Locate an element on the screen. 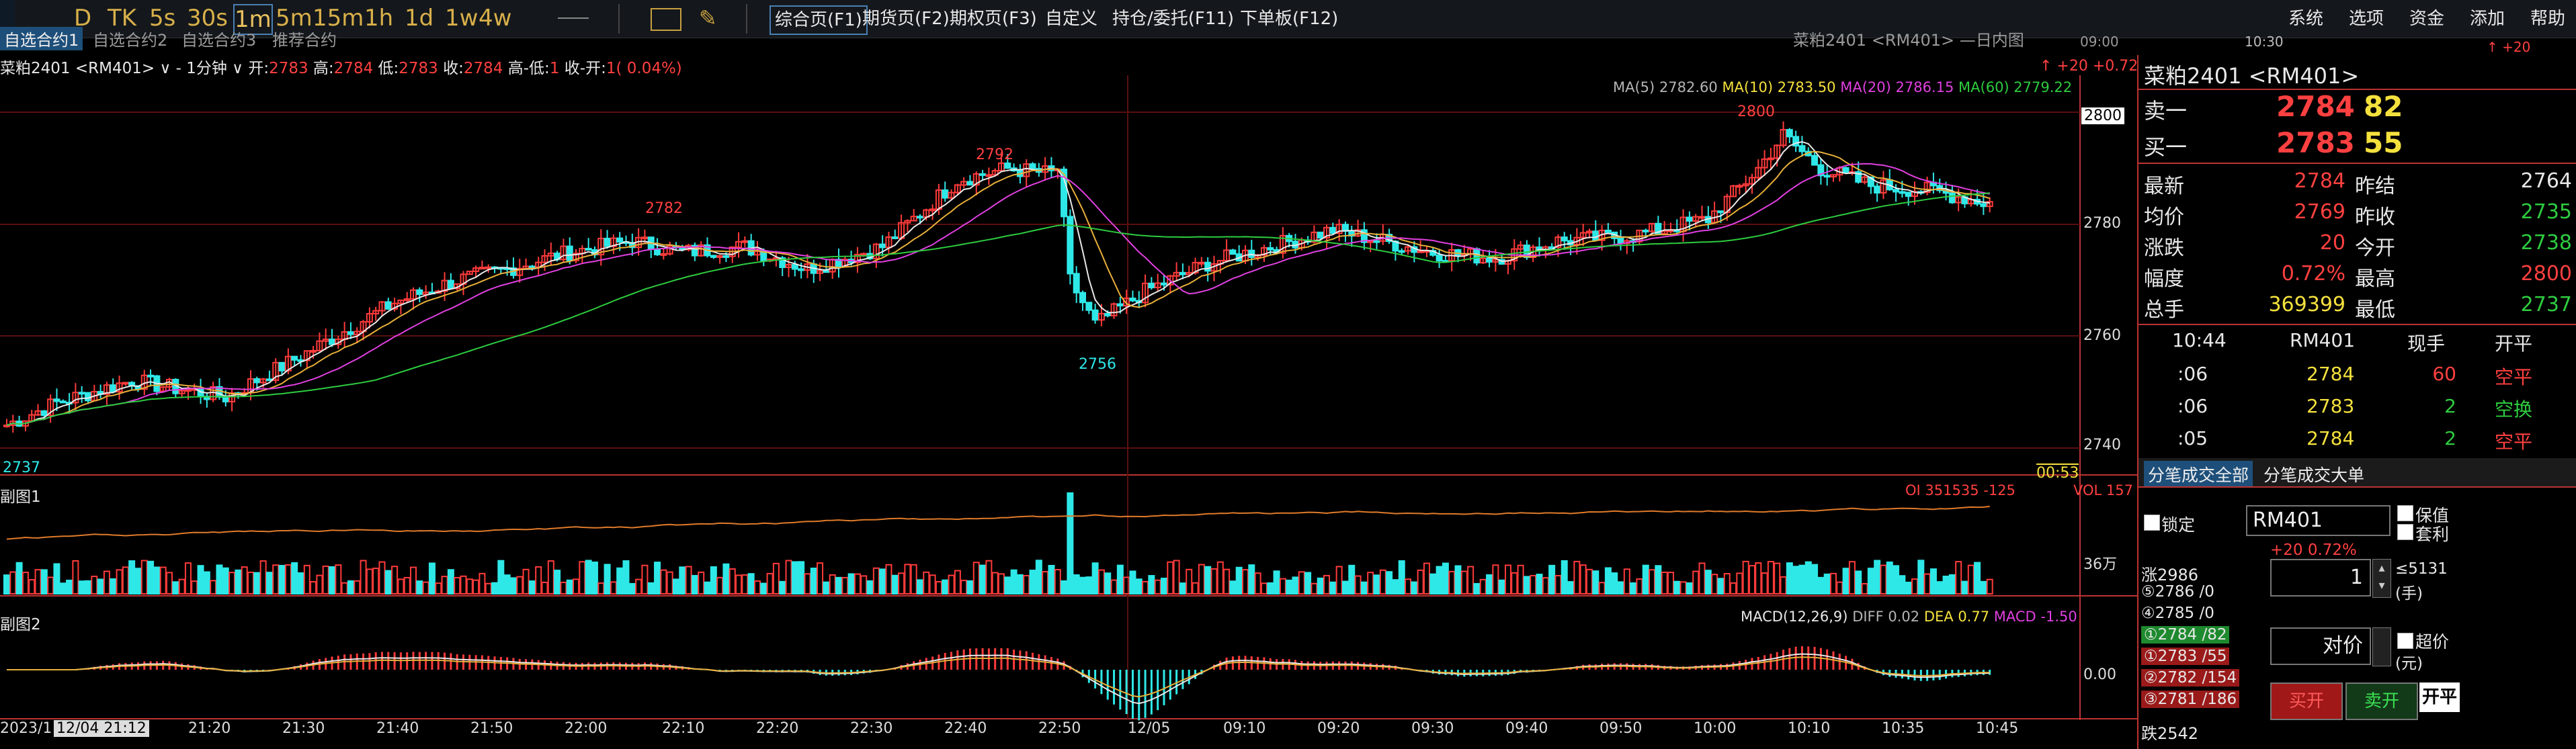 This screenshot has width=2576, height=749. price-level: ②2782 /154 is located at coordinates (2190, 678).